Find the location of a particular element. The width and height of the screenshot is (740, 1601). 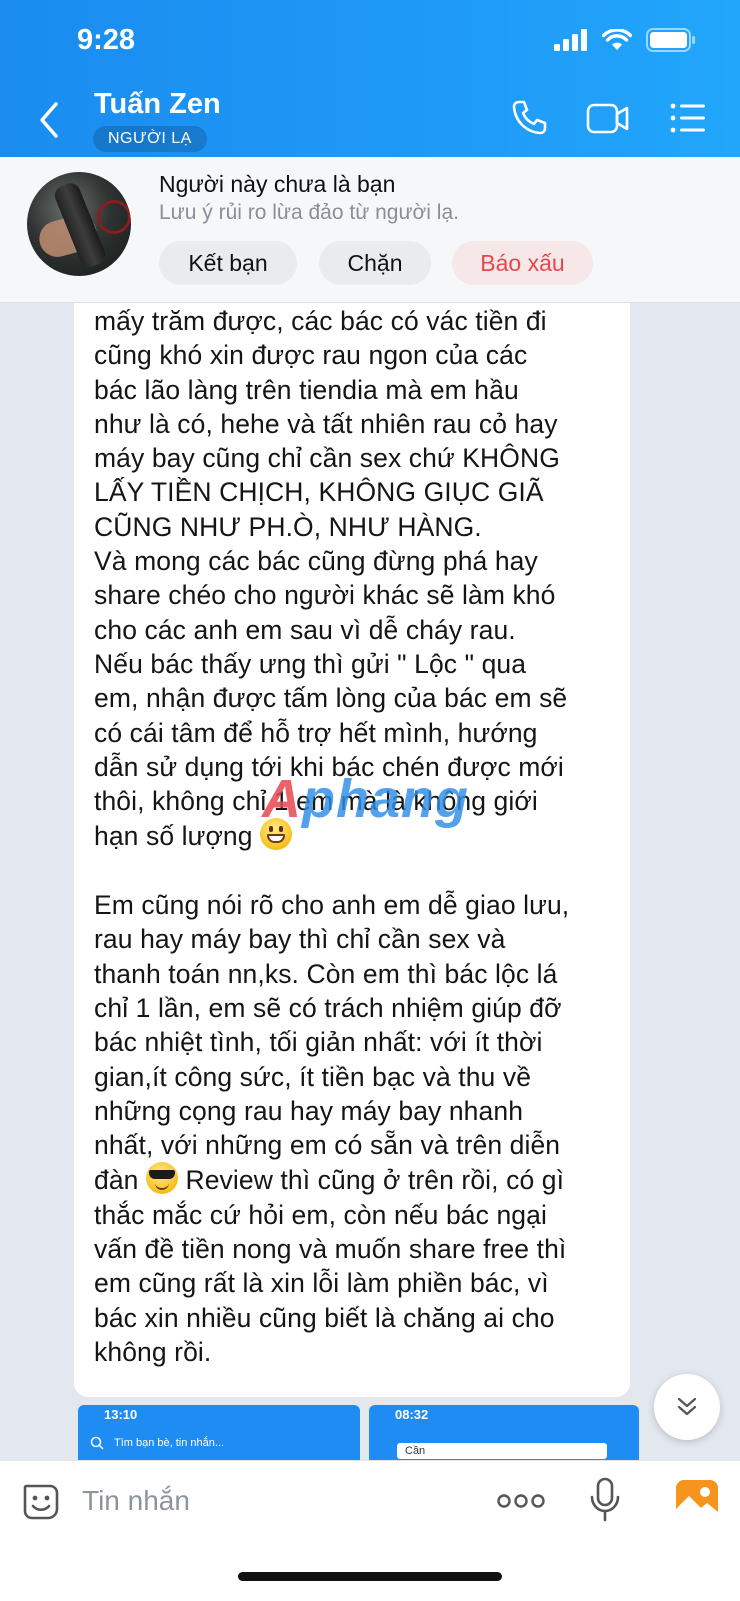

thumbnail-time: 08:32 is located at coordinates (412, 1414).